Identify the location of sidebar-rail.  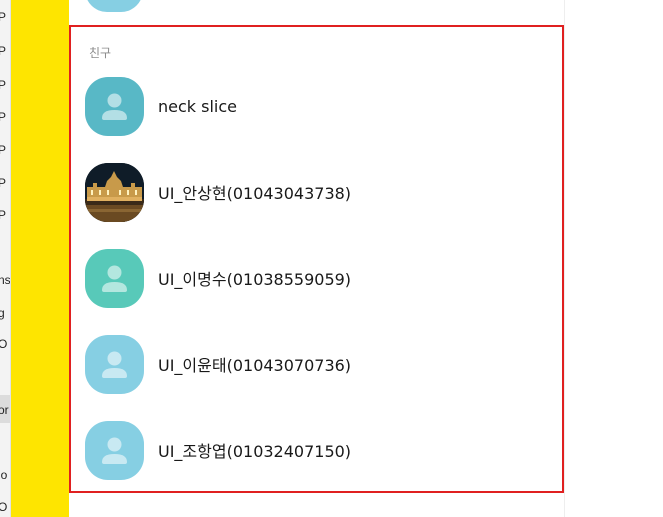
(40, 258).